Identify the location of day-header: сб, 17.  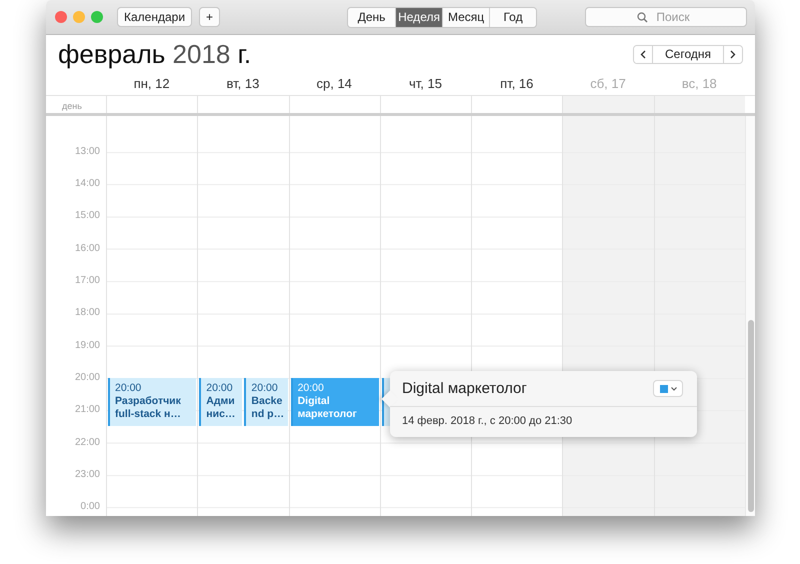
(608, 83).